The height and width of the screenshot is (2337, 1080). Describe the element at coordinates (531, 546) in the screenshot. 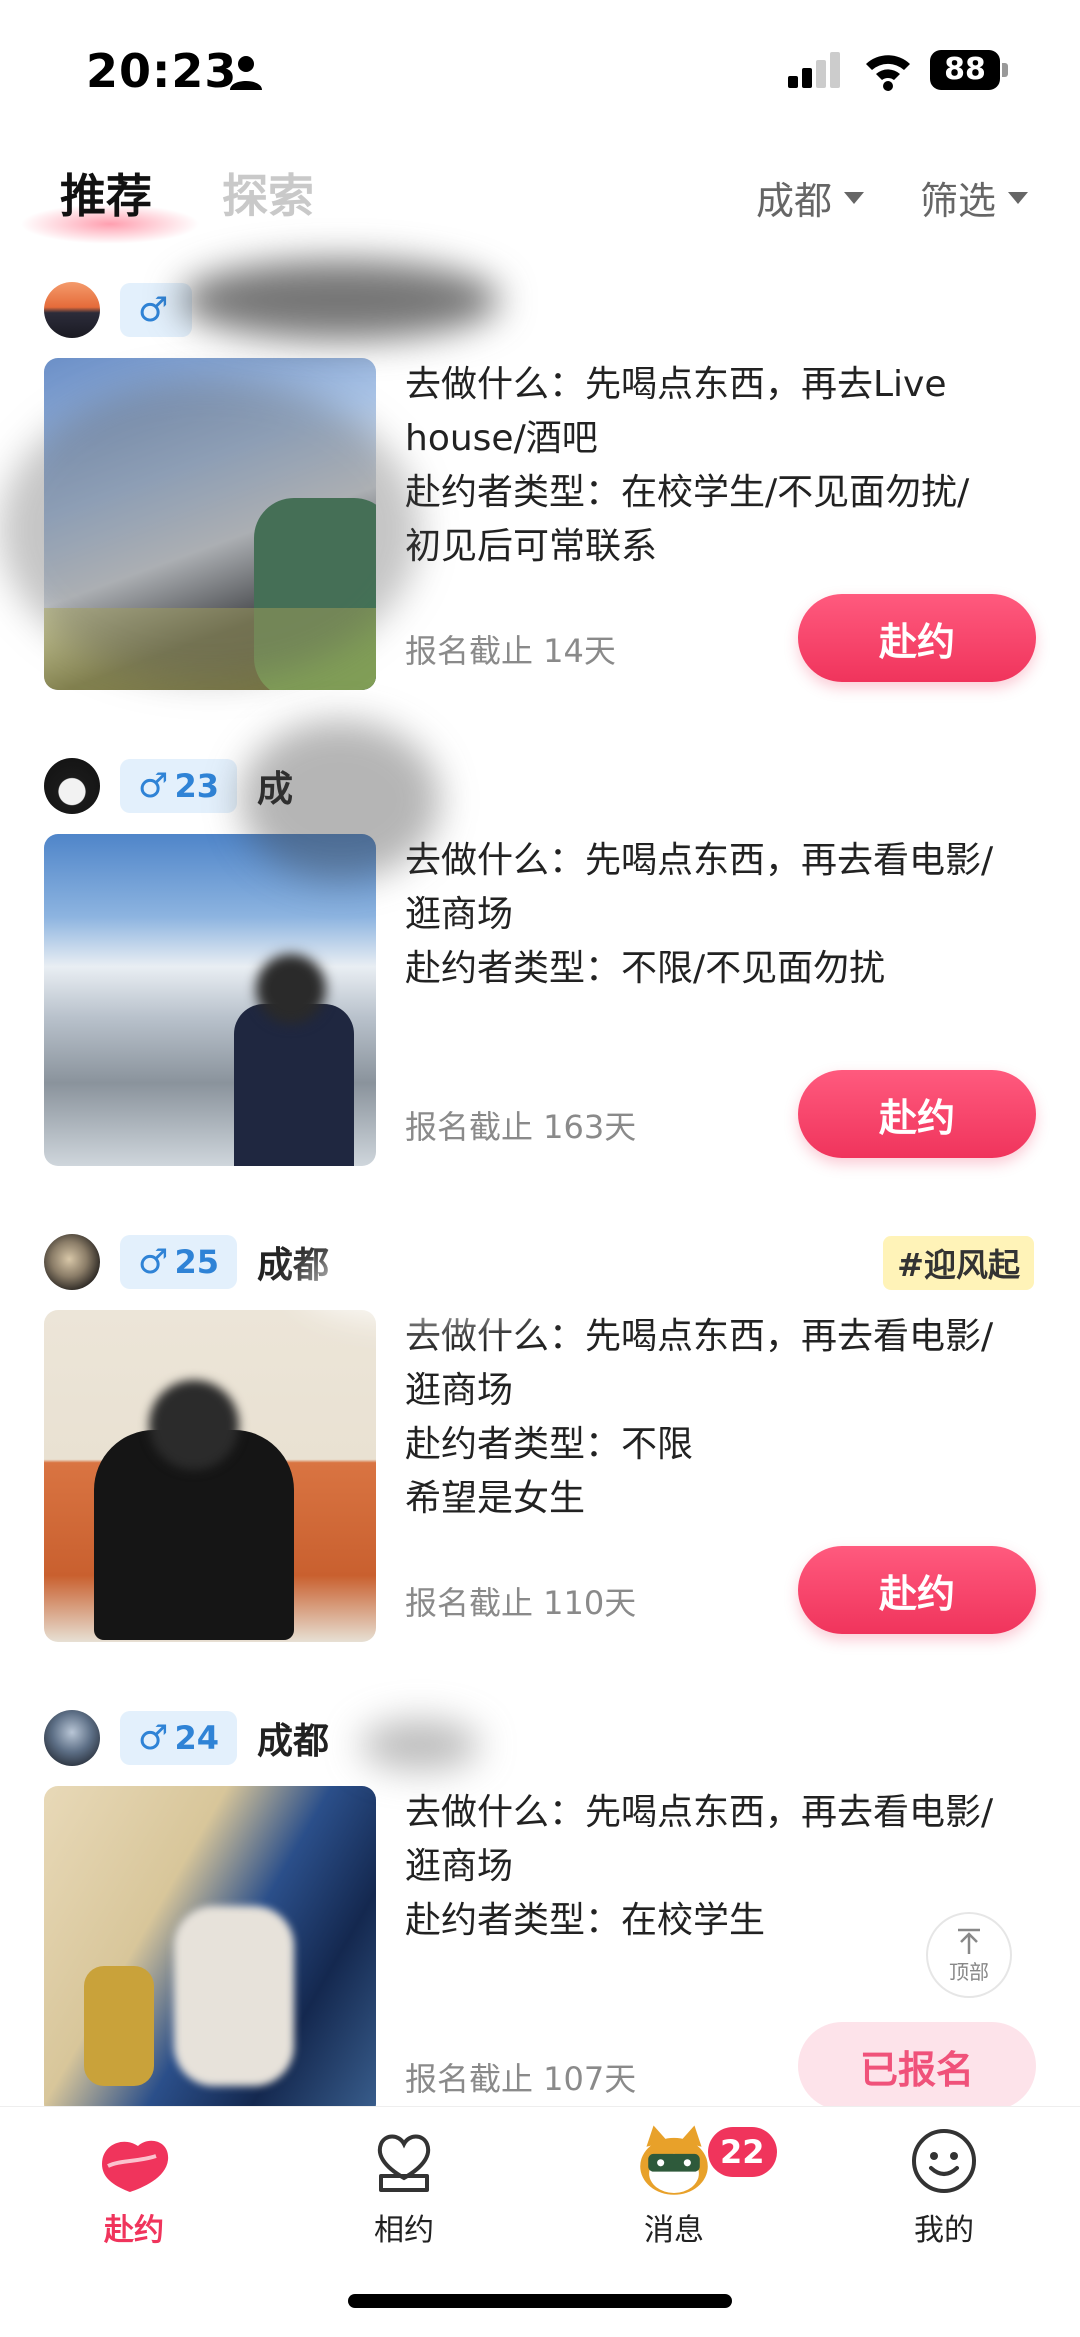

I see `desc-line: 初见后可常联系` at that location.